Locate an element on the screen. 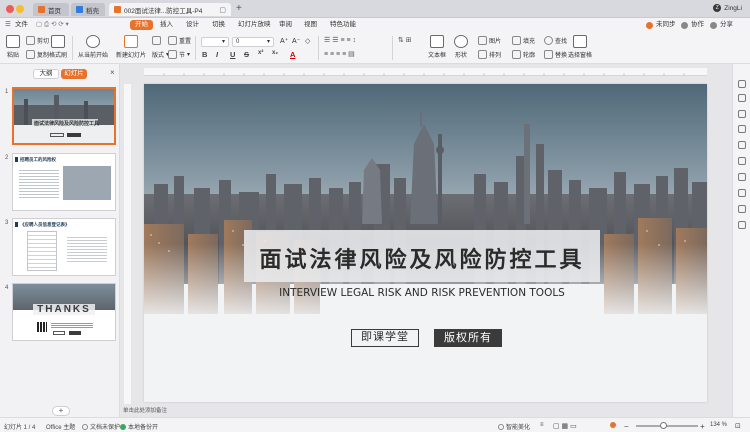 This screenshot has height=432, width=750. font-name-select: ▾ is located at coordinates (215, 42).